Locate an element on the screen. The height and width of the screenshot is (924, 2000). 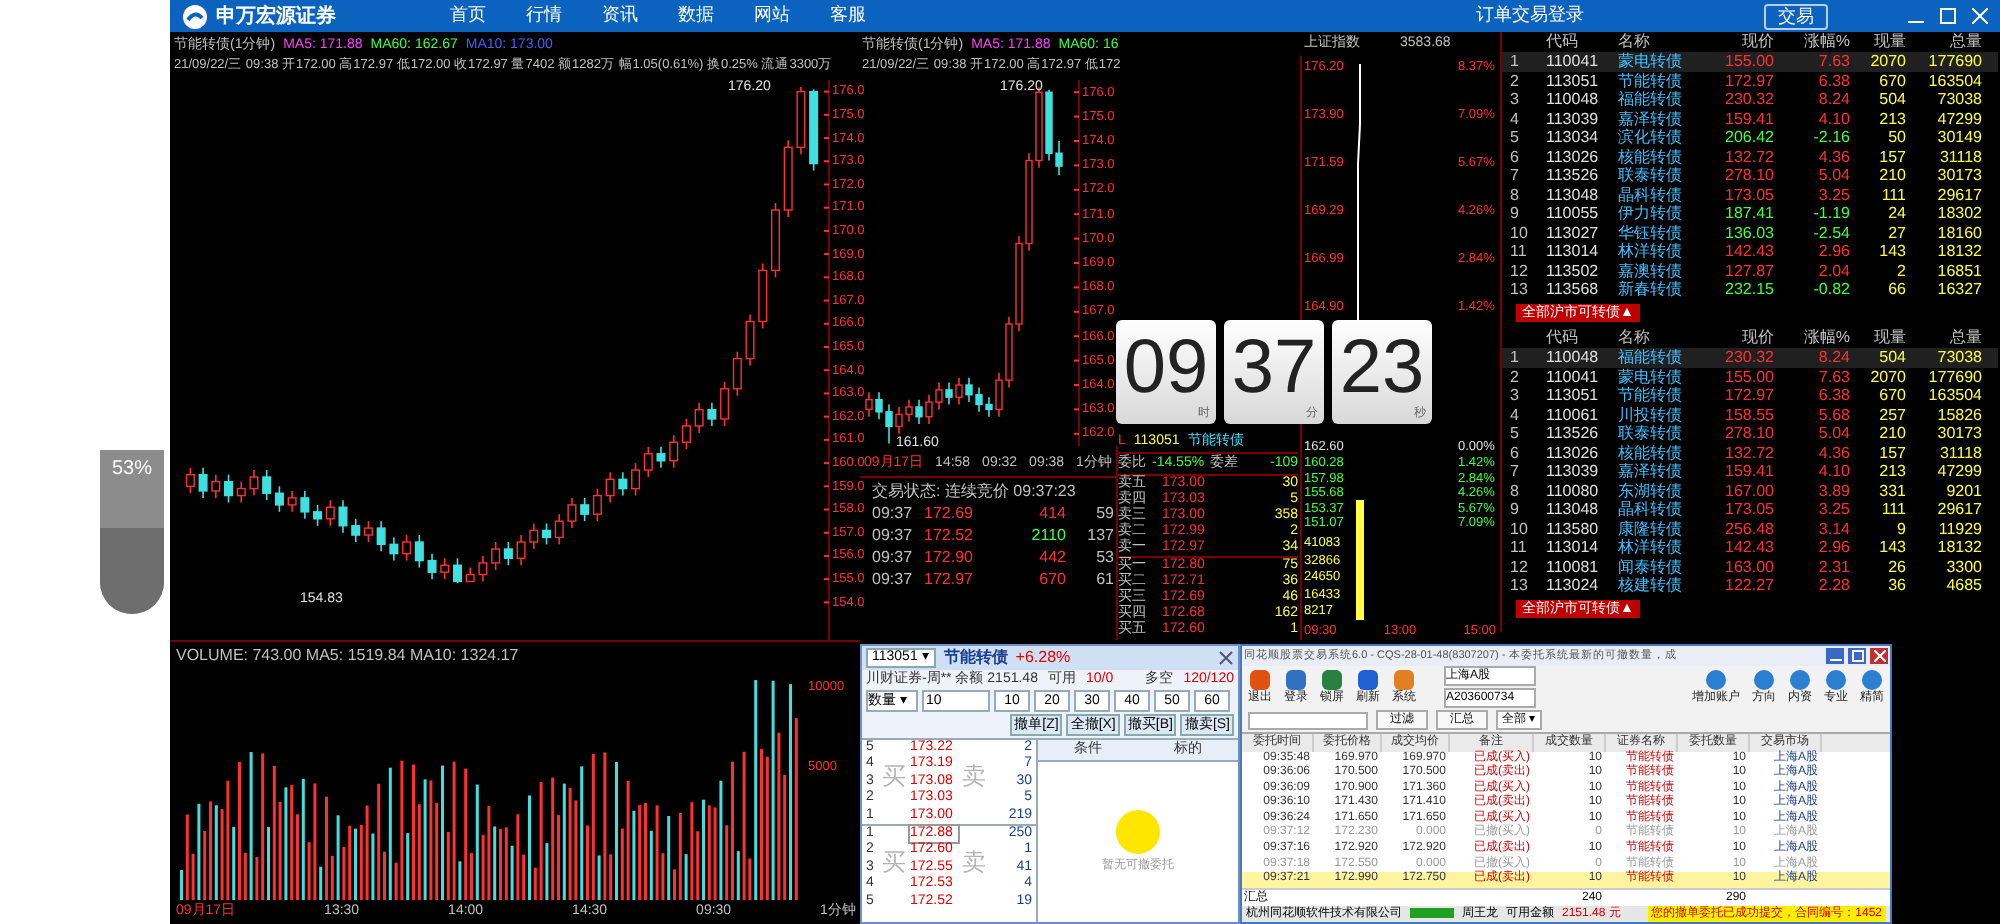
price-cell-text: 187.41 is located at coordinates (1748, 213).